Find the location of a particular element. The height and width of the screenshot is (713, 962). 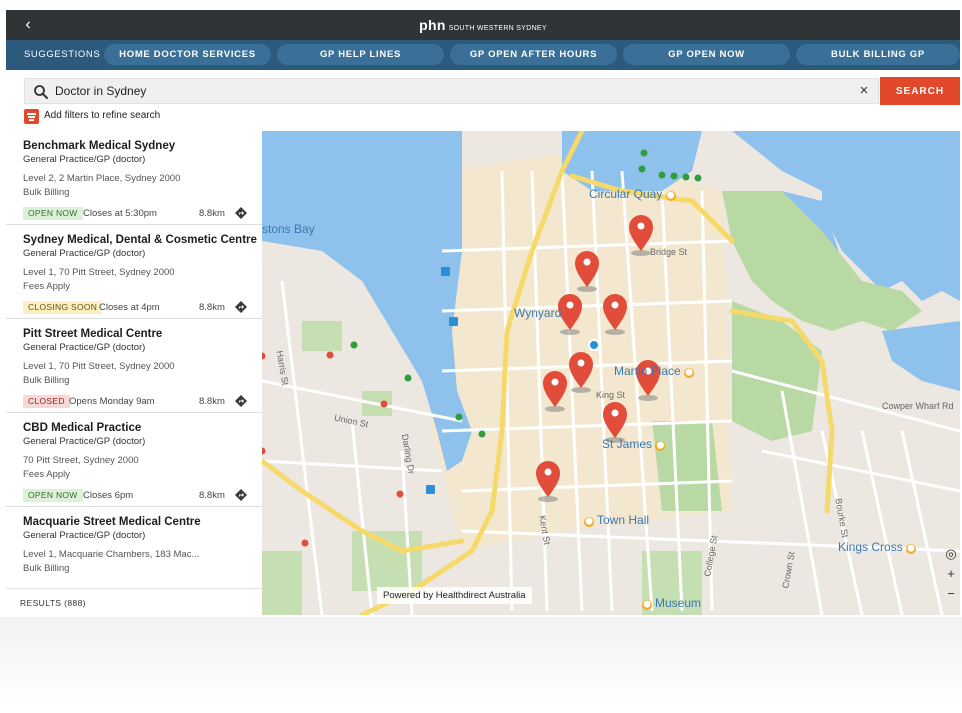

map-label-circular-quay: Circular Quay ⬤ is located at coordinates (632, 194).